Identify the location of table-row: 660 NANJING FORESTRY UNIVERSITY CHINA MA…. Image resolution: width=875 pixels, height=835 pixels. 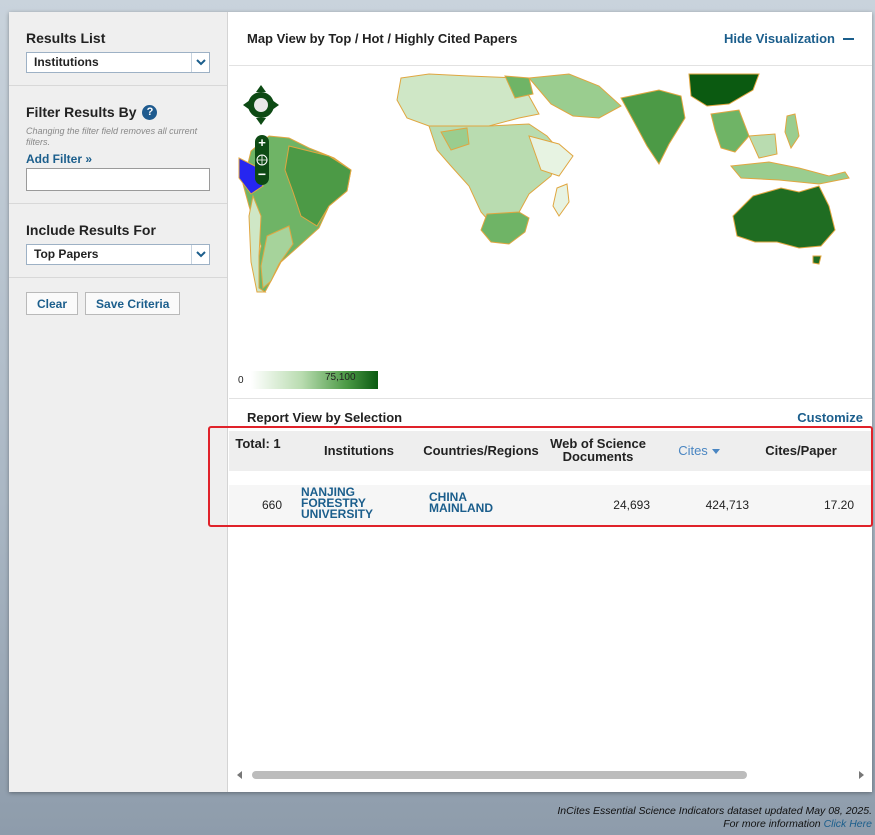
(550, 505).